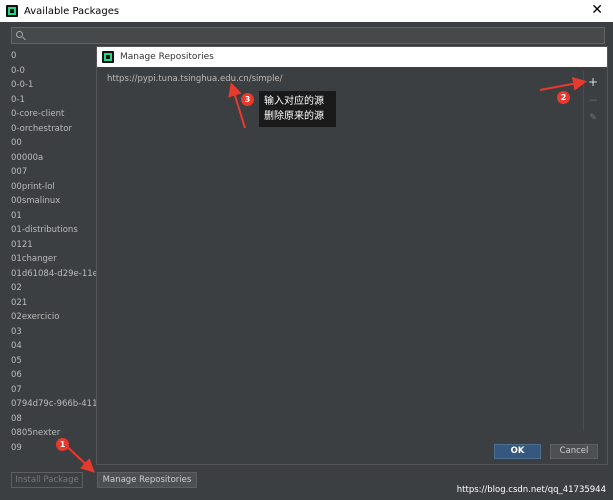 This screenshot has height=500, width=613. Describe the element at coordinates (48, 216) in the screenshot. I see `package-item: 01` at that location.